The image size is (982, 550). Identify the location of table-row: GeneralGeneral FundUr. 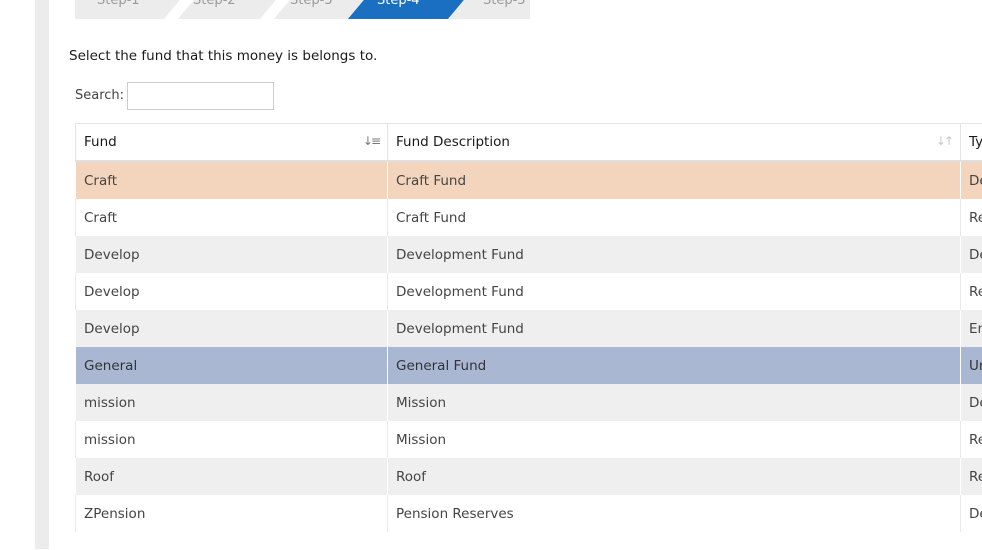
(529, 365).